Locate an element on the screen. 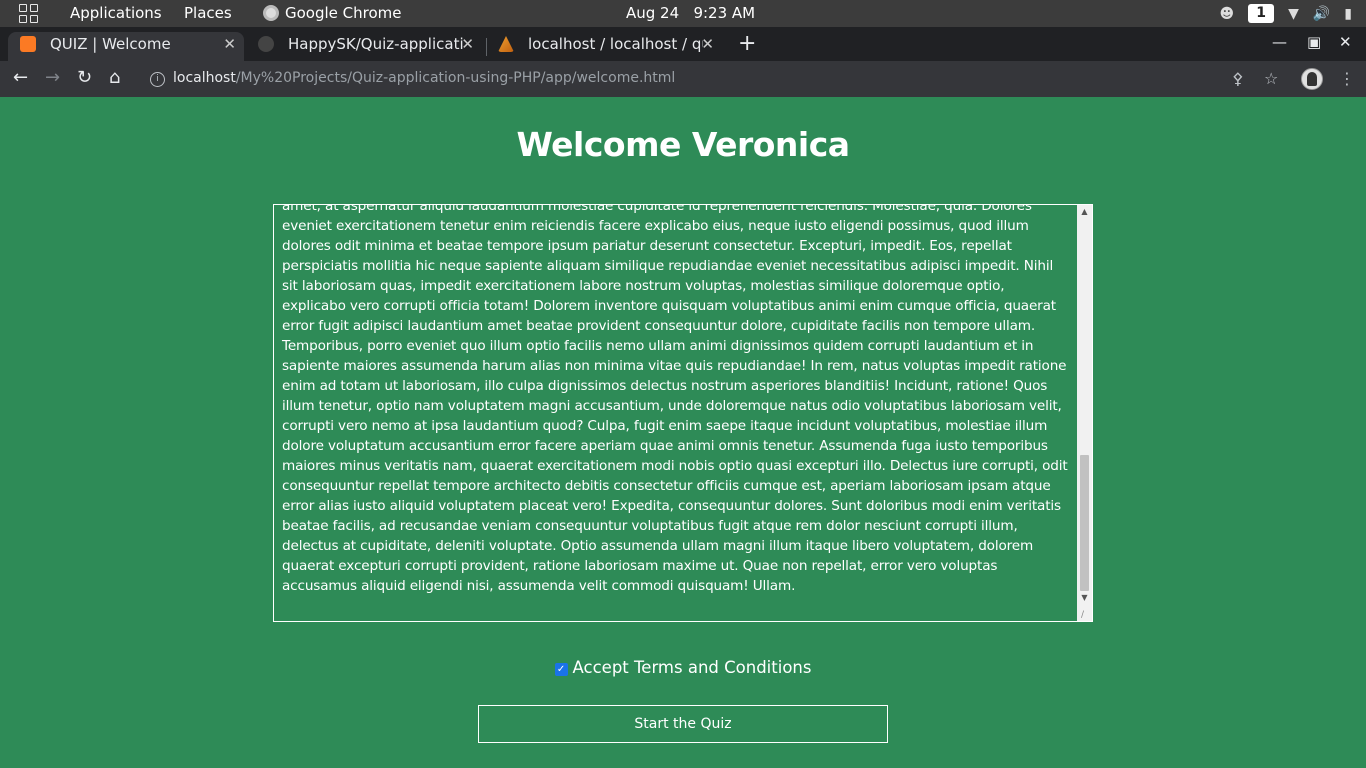  terms-scrollbar: ▲ ▼ is located at coordinates (1084, 413).